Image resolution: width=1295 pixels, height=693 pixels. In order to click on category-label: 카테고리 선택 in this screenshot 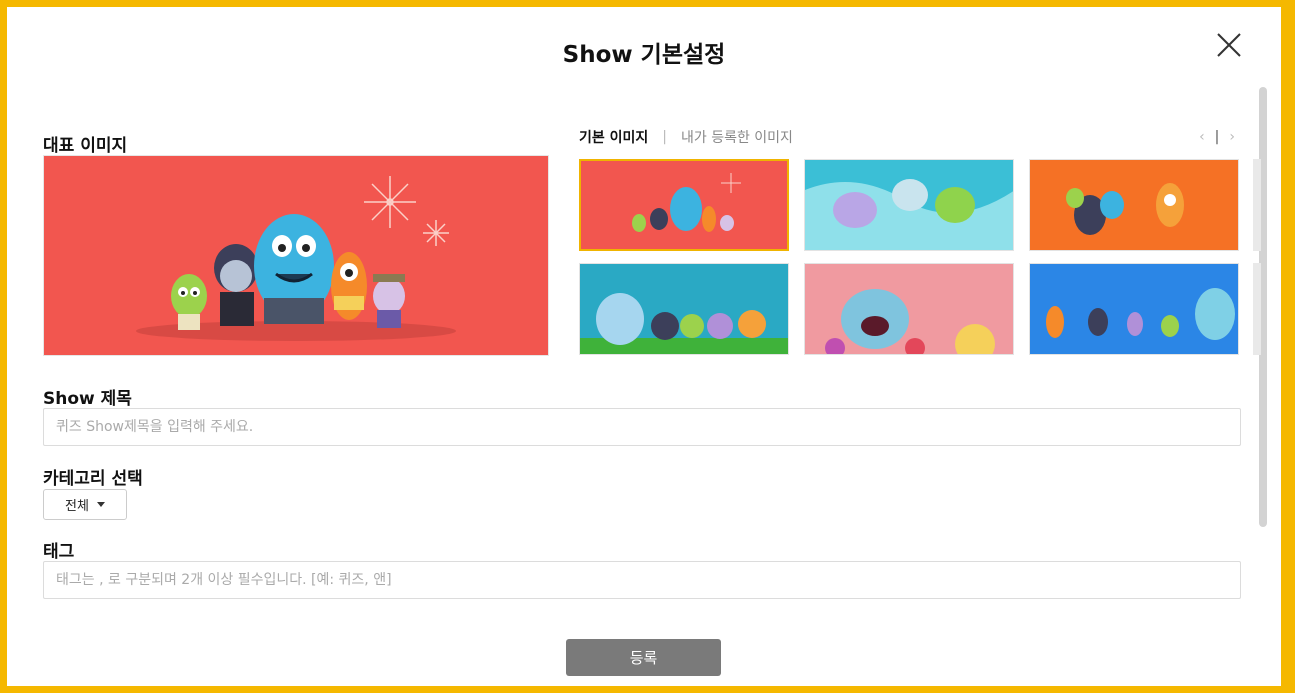, I will do `click(93, 479)`.